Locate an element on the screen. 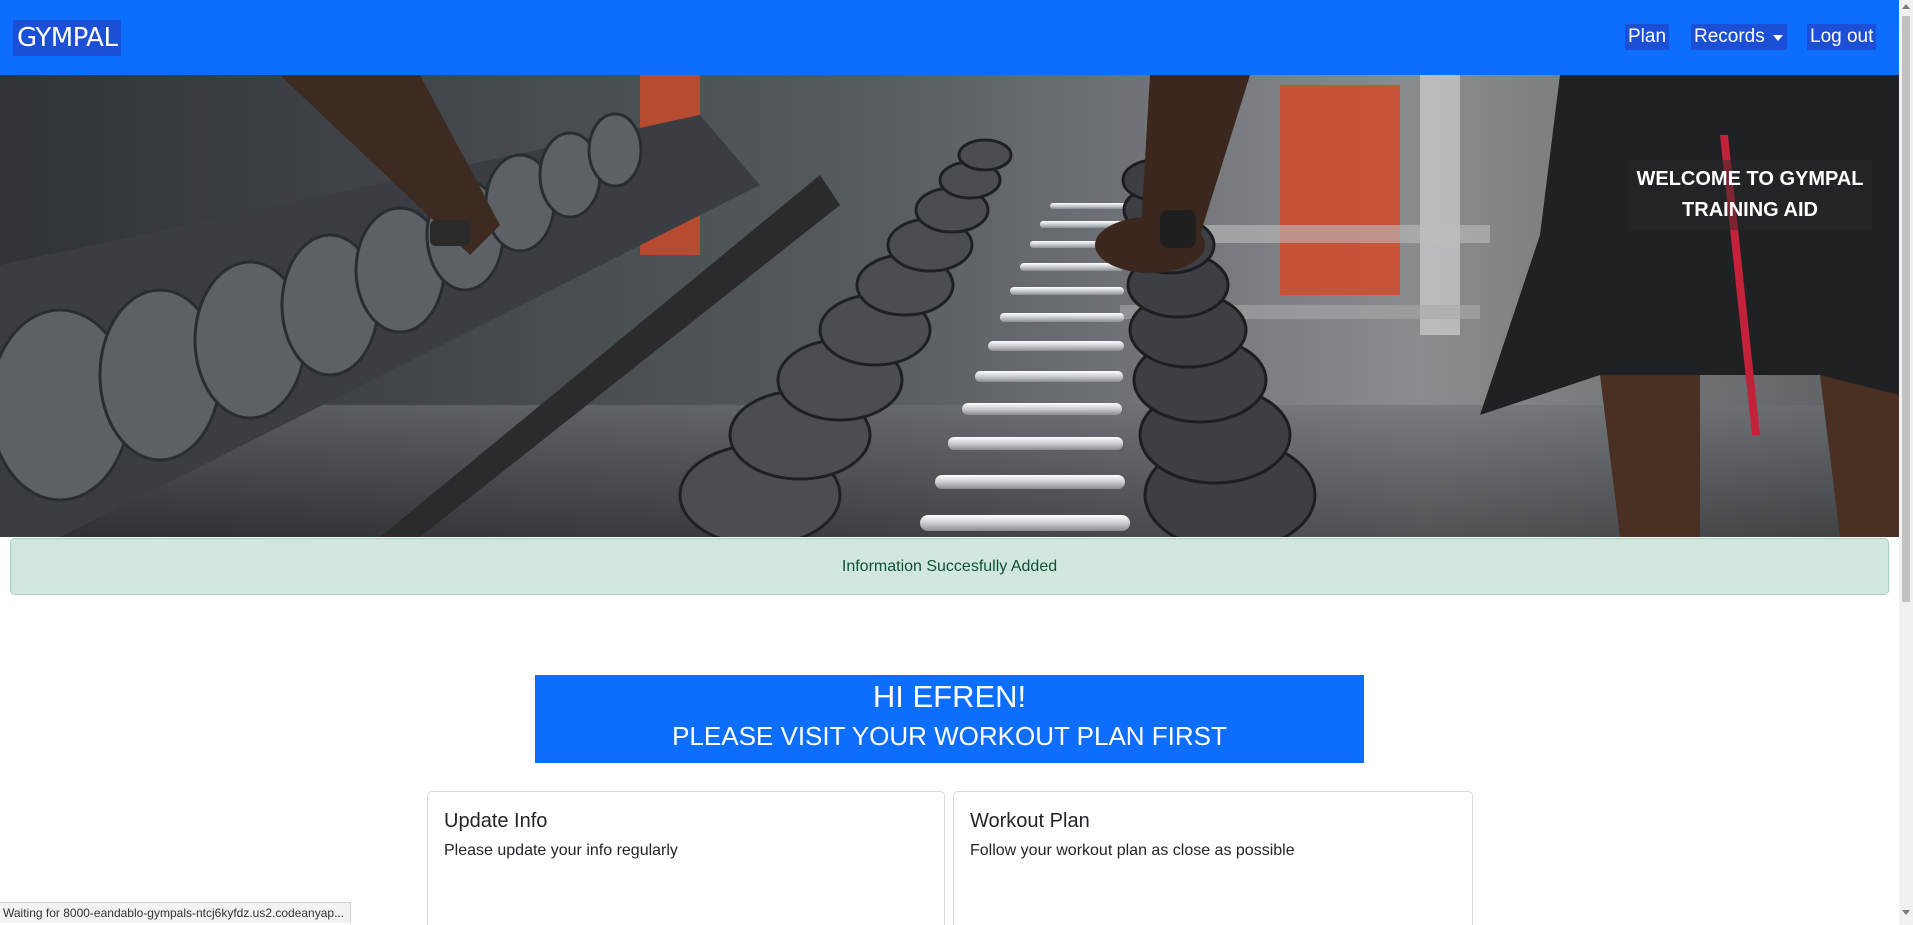 This screenshot has width=1913, height=925. welcome-caption: WELCOME TO GYMPAL TRAINING AID is located at coordinates (1750, 195).